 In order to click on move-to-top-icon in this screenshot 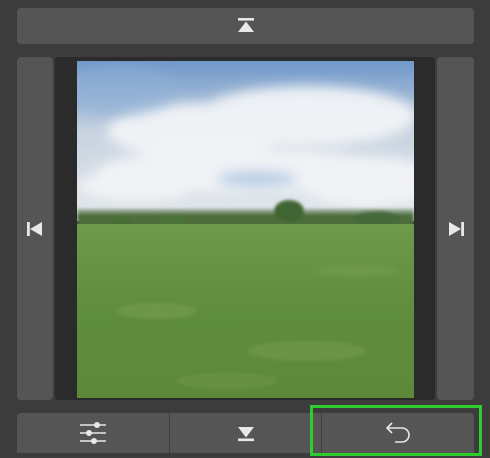, I will do `click(245, 25)`.